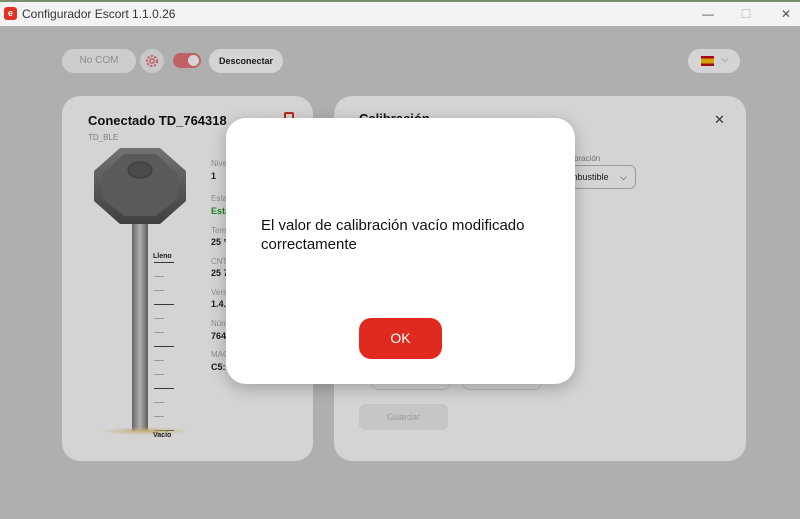 The width and height of the screenshot is (800, 519). Describe the element at coordinates (10, 13) in the screenshot. I see `app-logo-icon: e` at that location.